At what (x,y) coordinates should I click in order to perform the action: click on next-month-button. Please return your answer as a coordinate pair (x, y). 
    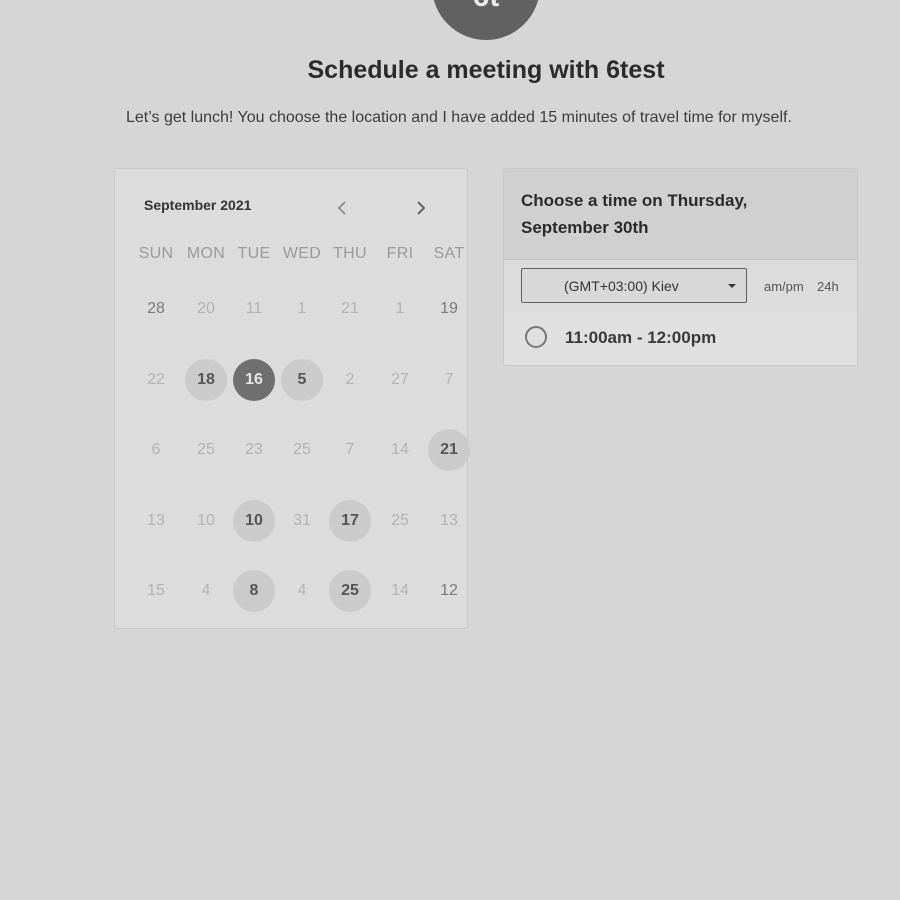
    Looking at the image, I should click on (421, 208).